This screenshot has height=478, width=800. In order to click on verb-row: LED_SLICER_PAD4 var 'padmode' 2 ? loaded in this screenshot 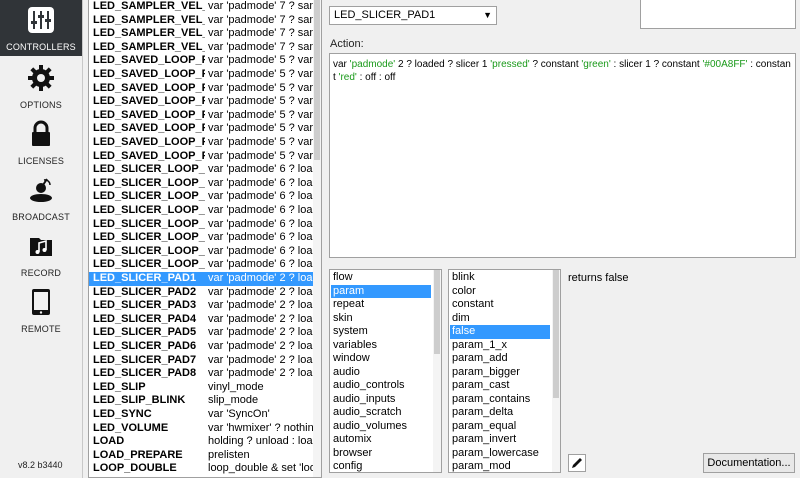, I will do `click(202, 320)`.